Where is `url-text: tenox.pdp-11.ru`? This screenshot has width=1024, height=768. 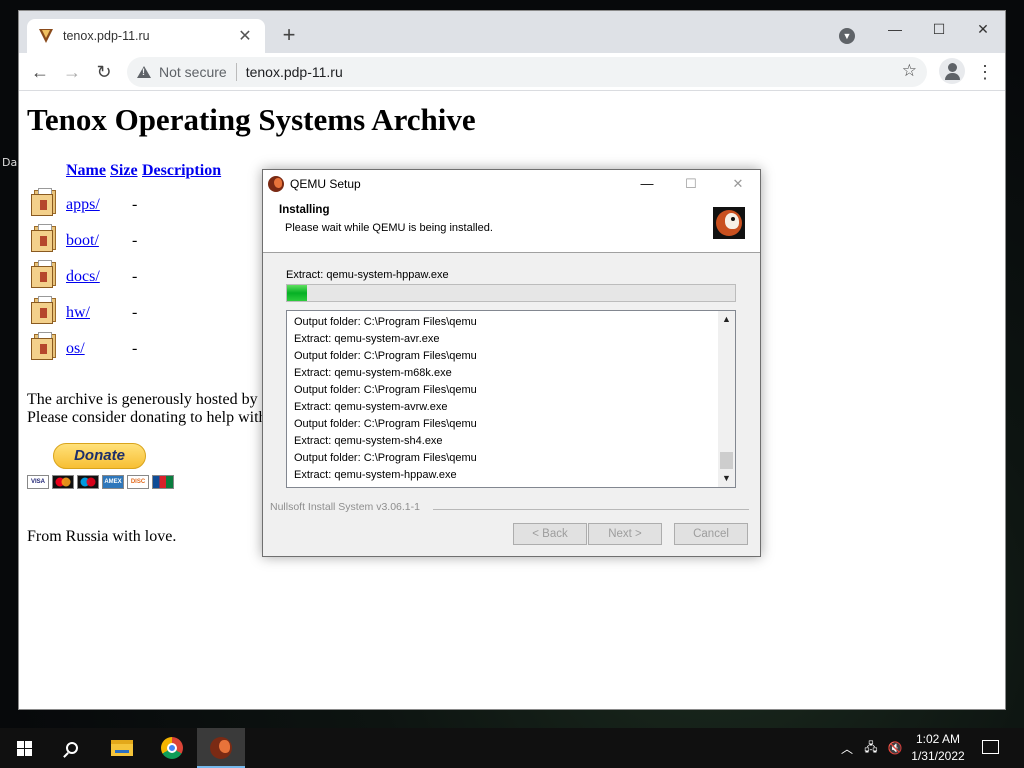
url-text: tenox.pdp-11.ru is located at coordinates (294, 72).